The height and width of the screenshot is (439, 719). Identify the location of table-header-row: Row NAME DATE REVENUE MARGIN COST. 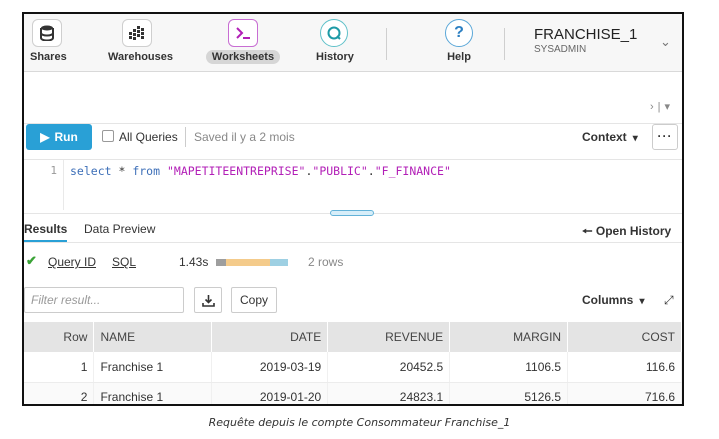
(353, 337).